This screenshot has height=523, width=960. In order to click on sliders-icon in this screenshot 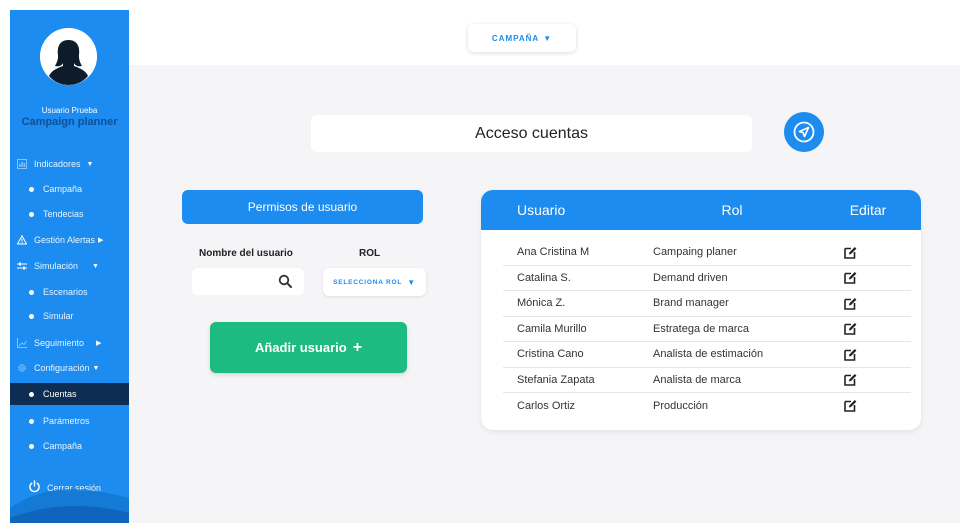, I will do `click(22, 266)`.